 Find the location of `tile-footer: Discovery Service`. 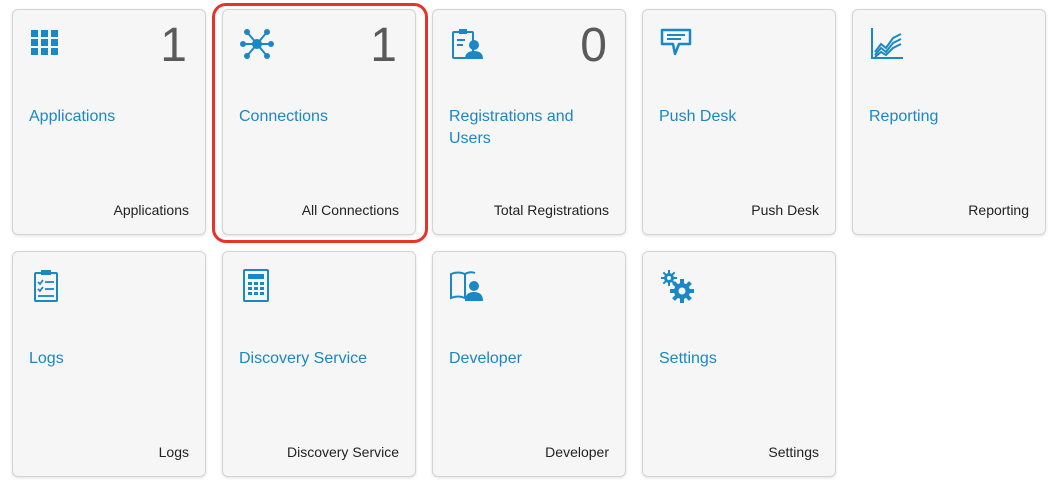

tile-footer: Discovery Service is located at coordinates (342, 452).